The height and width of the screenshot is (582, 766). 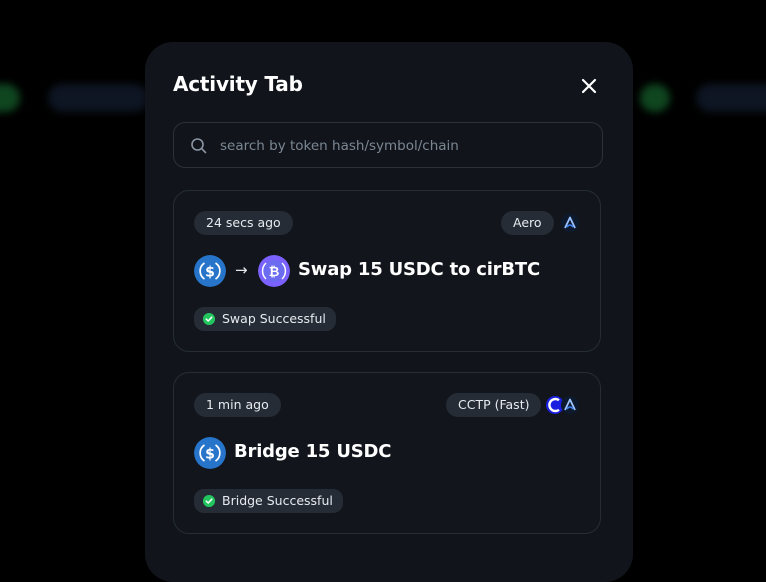 What do you see at coordinates (238, 84) in the screenshot?
I see `modal-title: Activity Tab` at bounding box center [238, 84].